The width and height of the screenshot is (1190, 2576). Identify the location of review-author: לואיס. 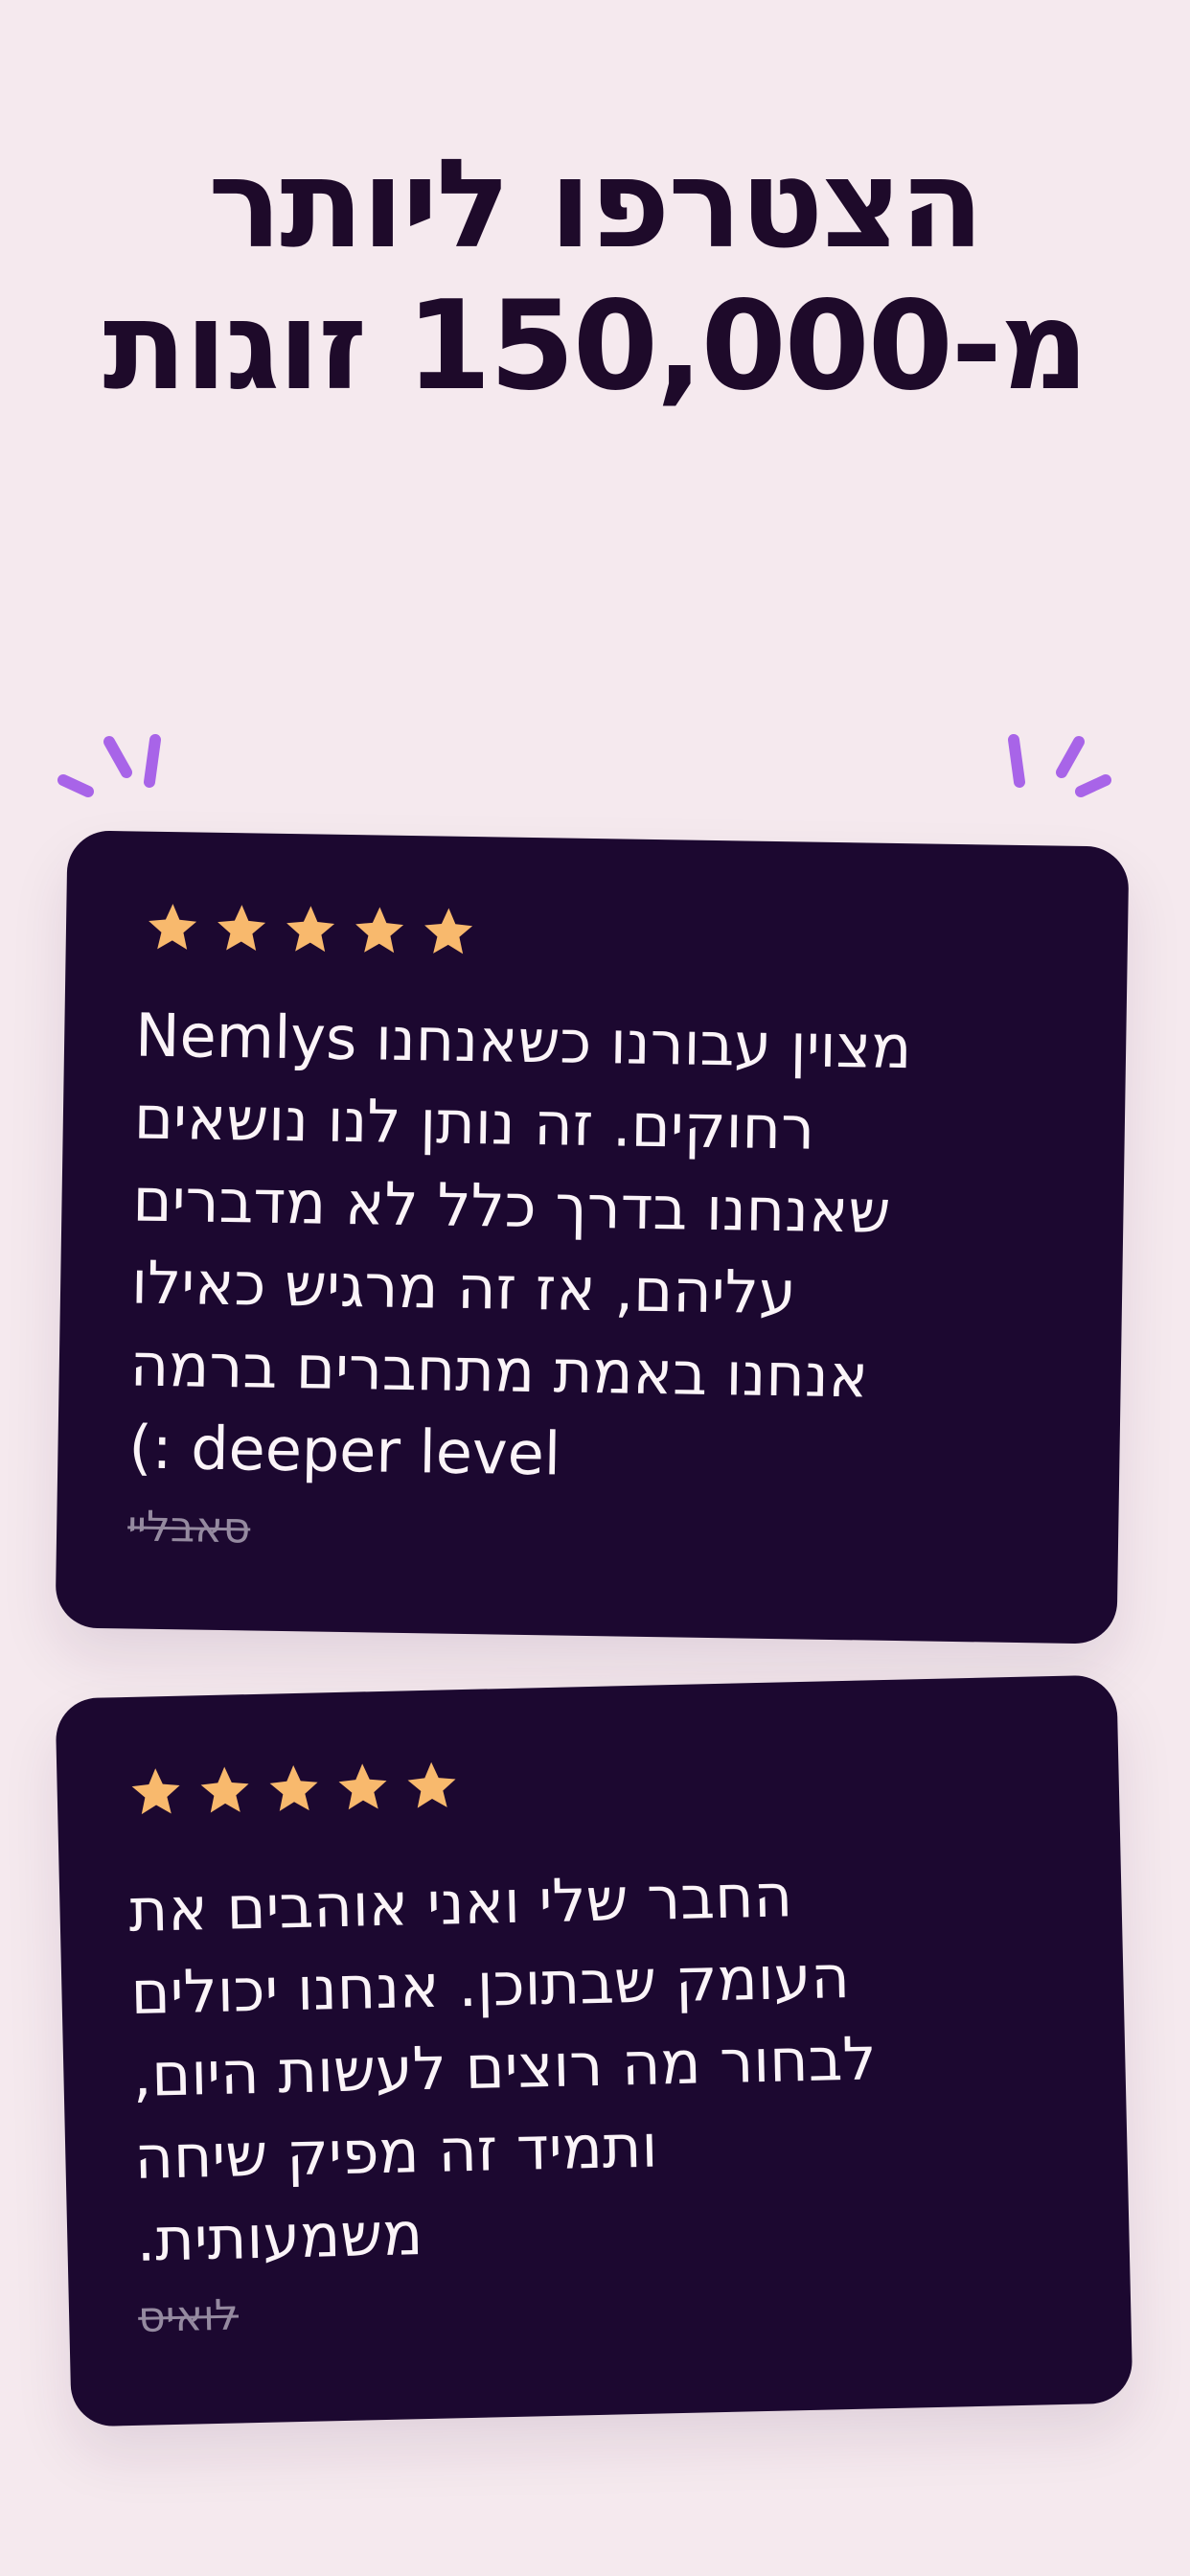
(189, 2316).